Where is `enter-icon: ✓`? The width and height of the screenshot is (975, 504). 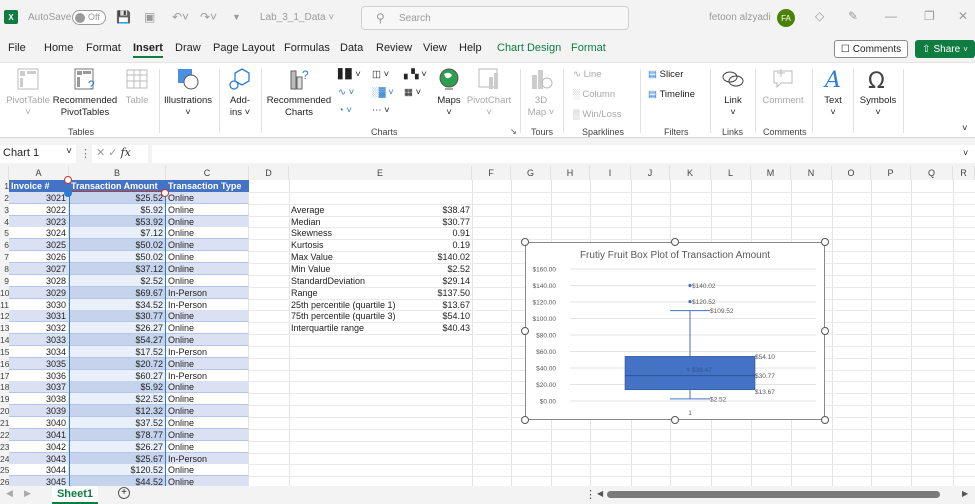 enter-icon: ✓ is located at coordinates (112, 153).